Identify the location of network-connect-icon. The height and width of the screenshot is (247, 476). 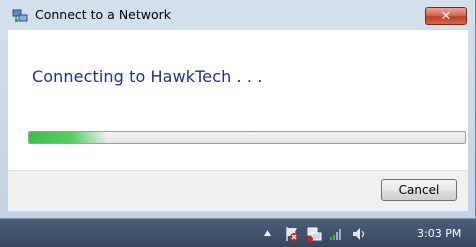
(20, 15).